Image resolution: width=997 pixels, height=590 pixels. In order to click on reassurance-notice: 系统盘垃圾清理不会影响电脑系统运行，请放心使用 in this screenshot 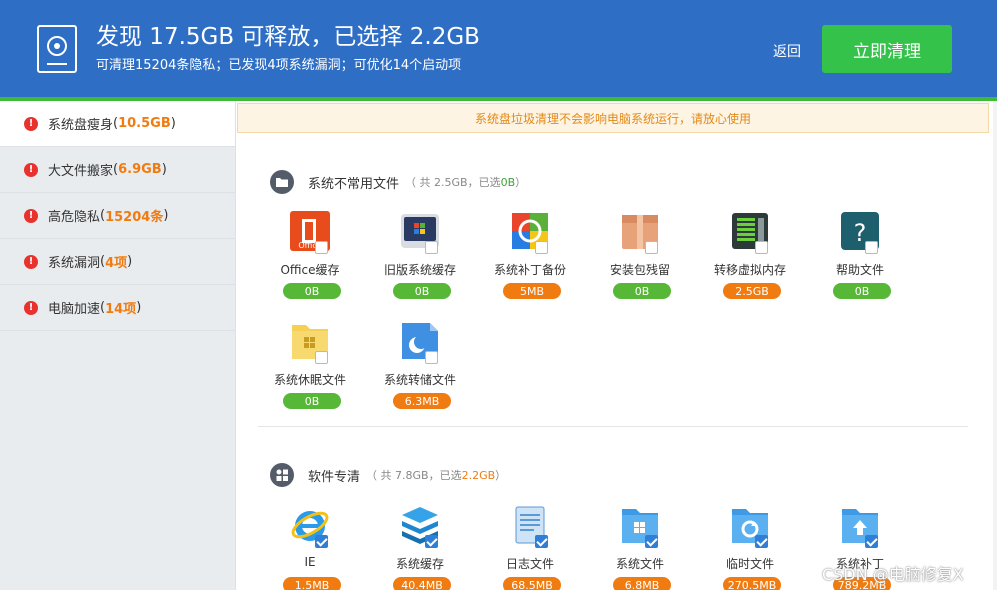, I will do `click(613, 118)`.